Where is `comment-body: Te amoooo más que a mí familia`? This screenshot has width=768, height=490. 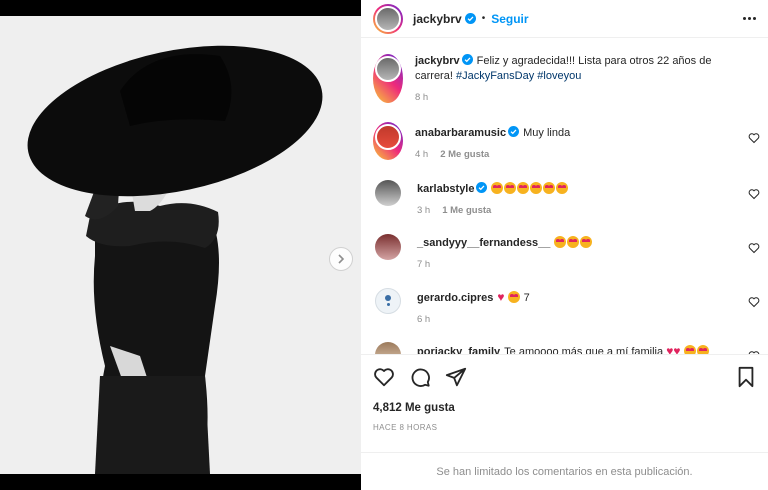 comment-body: Te amoooo más que a mí familia is located at coordinates (584, 350).